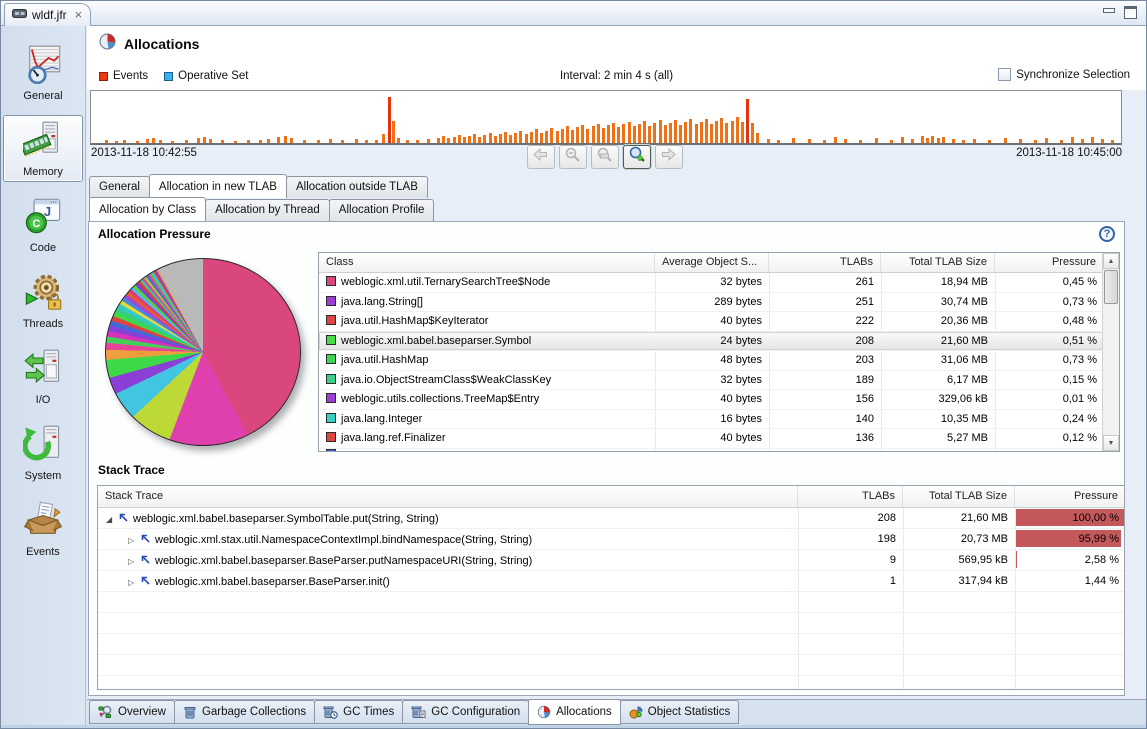 The width and height of the screenshot is (1147, 729). Describe the element at coordinates (112, 519) in the screenshot. I see `expanded-arrow-icon: ◢` at that location.